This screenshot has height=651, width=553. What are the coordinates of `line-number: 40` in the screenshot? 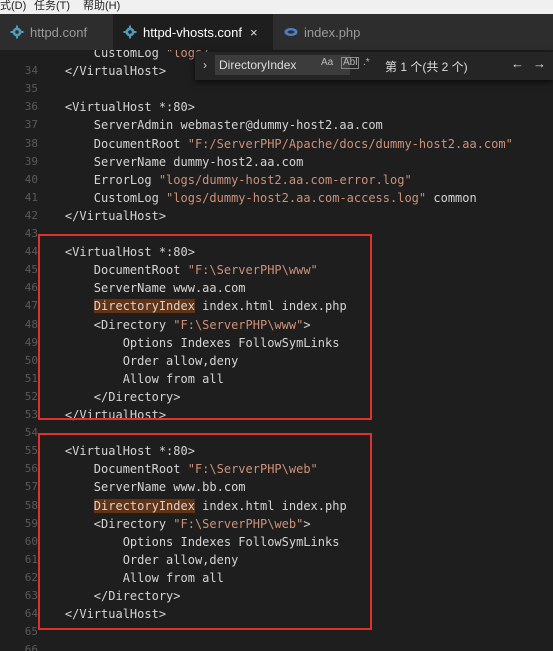 It's located at (31, 179).